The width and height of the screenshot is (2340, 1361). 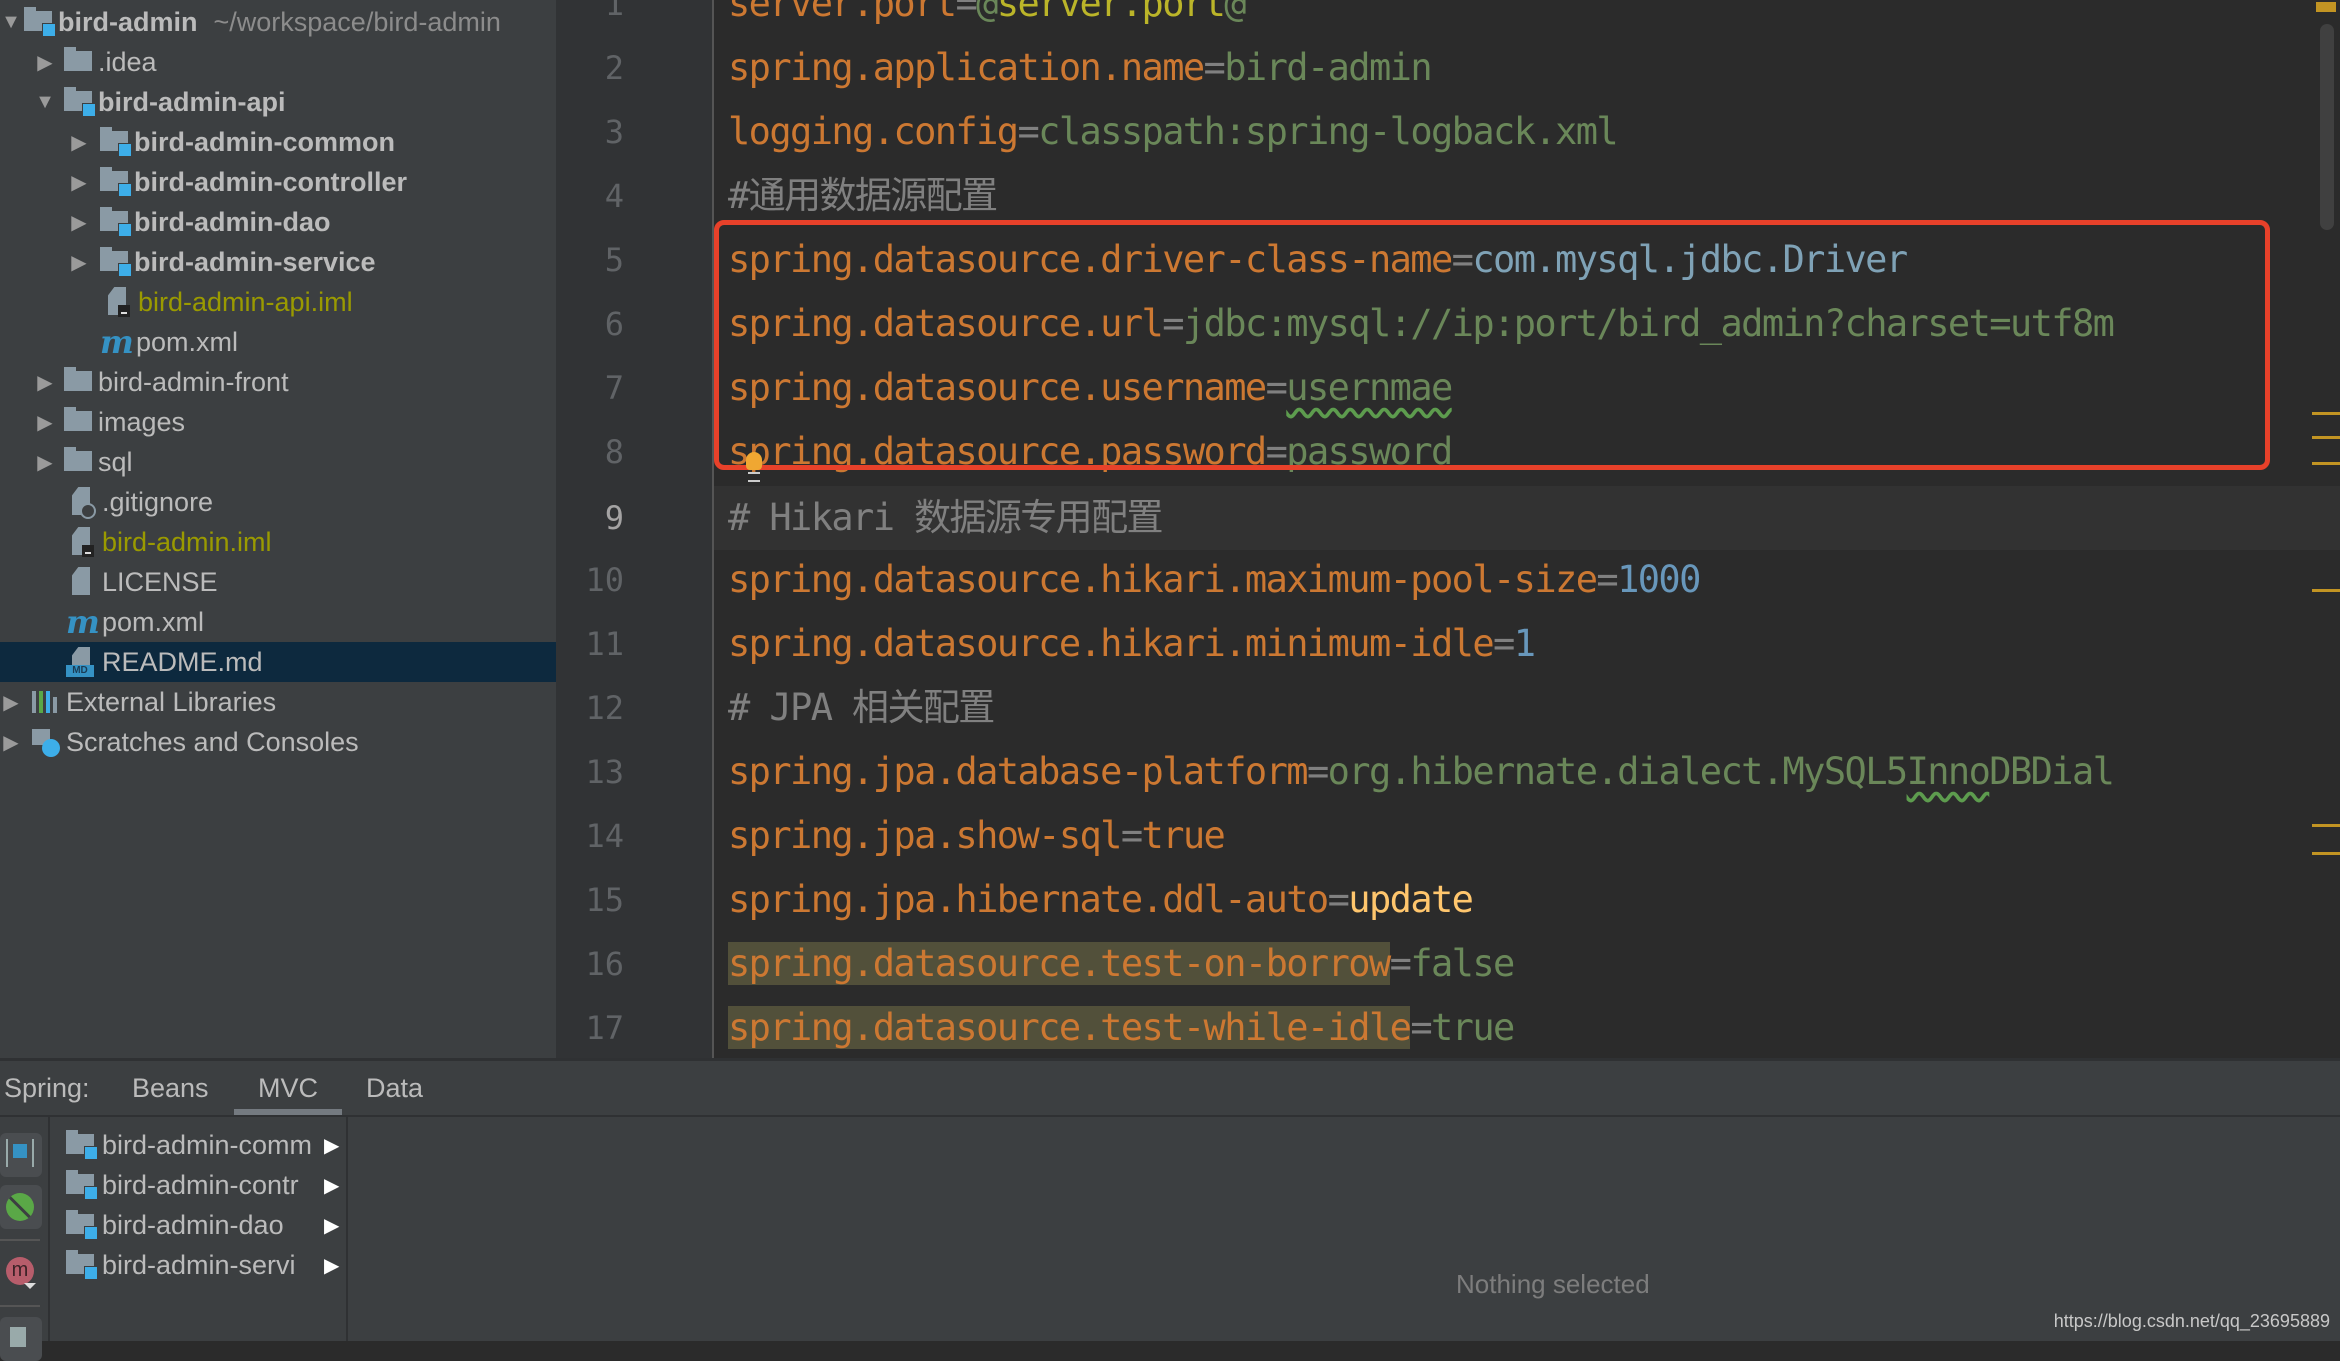 I want to click on property-value: password, so click(x=1369, y=451).